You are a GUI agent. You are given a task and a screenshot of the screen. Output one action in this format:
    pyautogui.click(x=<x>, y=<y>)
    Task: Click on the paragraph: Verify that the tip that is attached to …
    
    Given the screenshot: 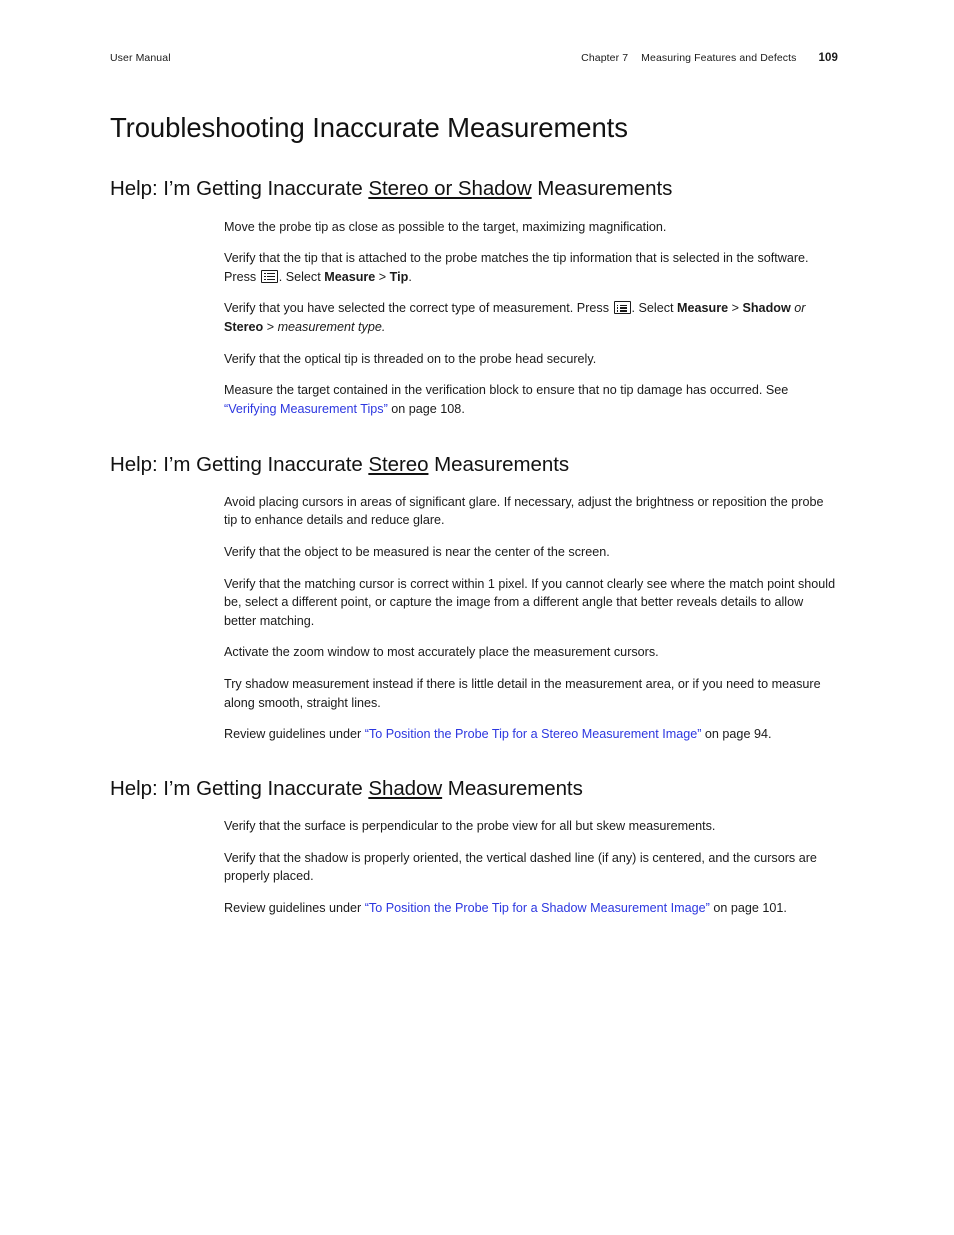 What is the action you would take?
    pyautogui.click(x=531, y=267)
    